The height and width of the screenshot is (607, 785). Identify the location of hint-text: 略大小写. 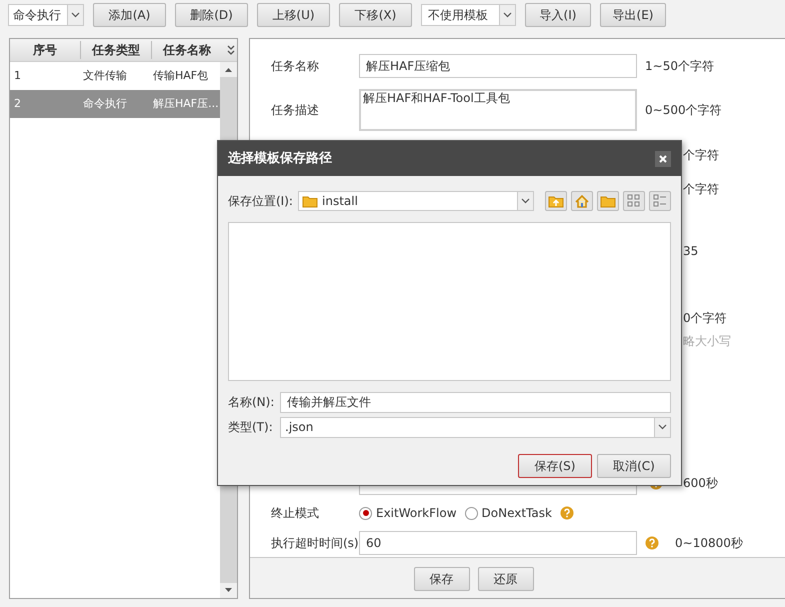
(707, 341).